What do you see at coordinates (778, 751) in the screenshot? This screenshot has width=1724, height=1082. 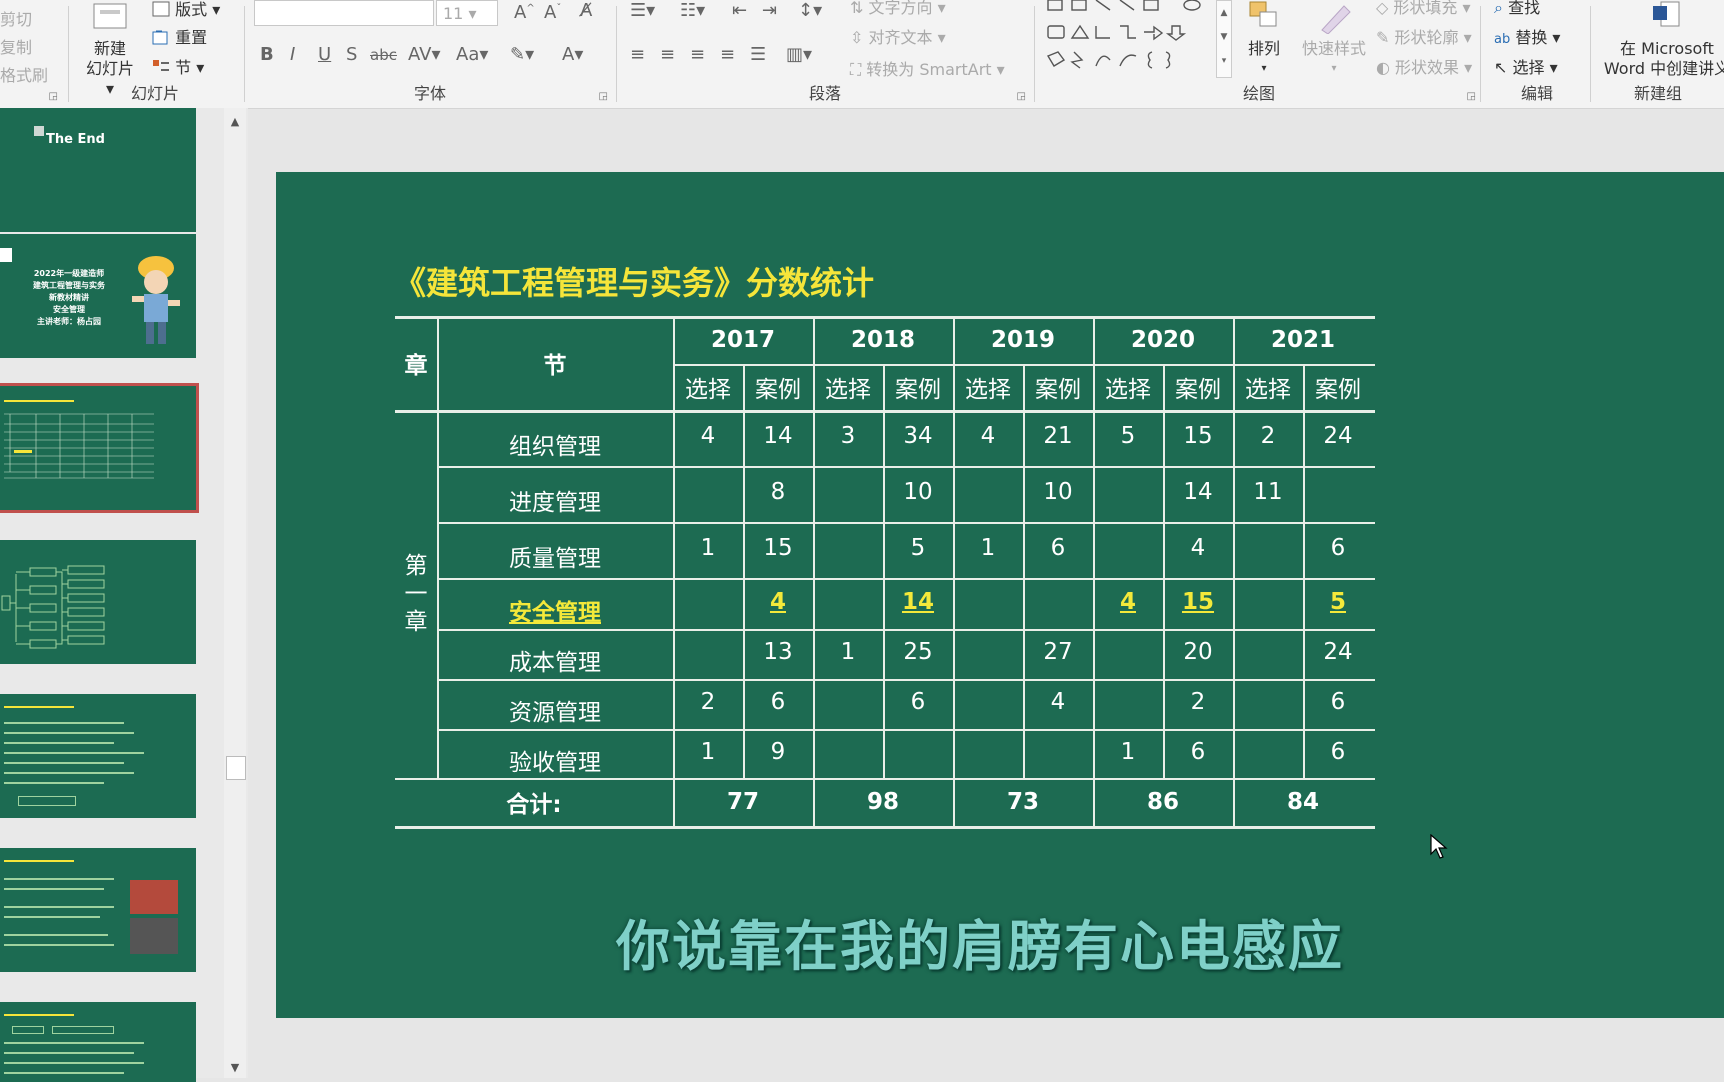 I see `table-cell: 9` at bounding box center [778, 751].